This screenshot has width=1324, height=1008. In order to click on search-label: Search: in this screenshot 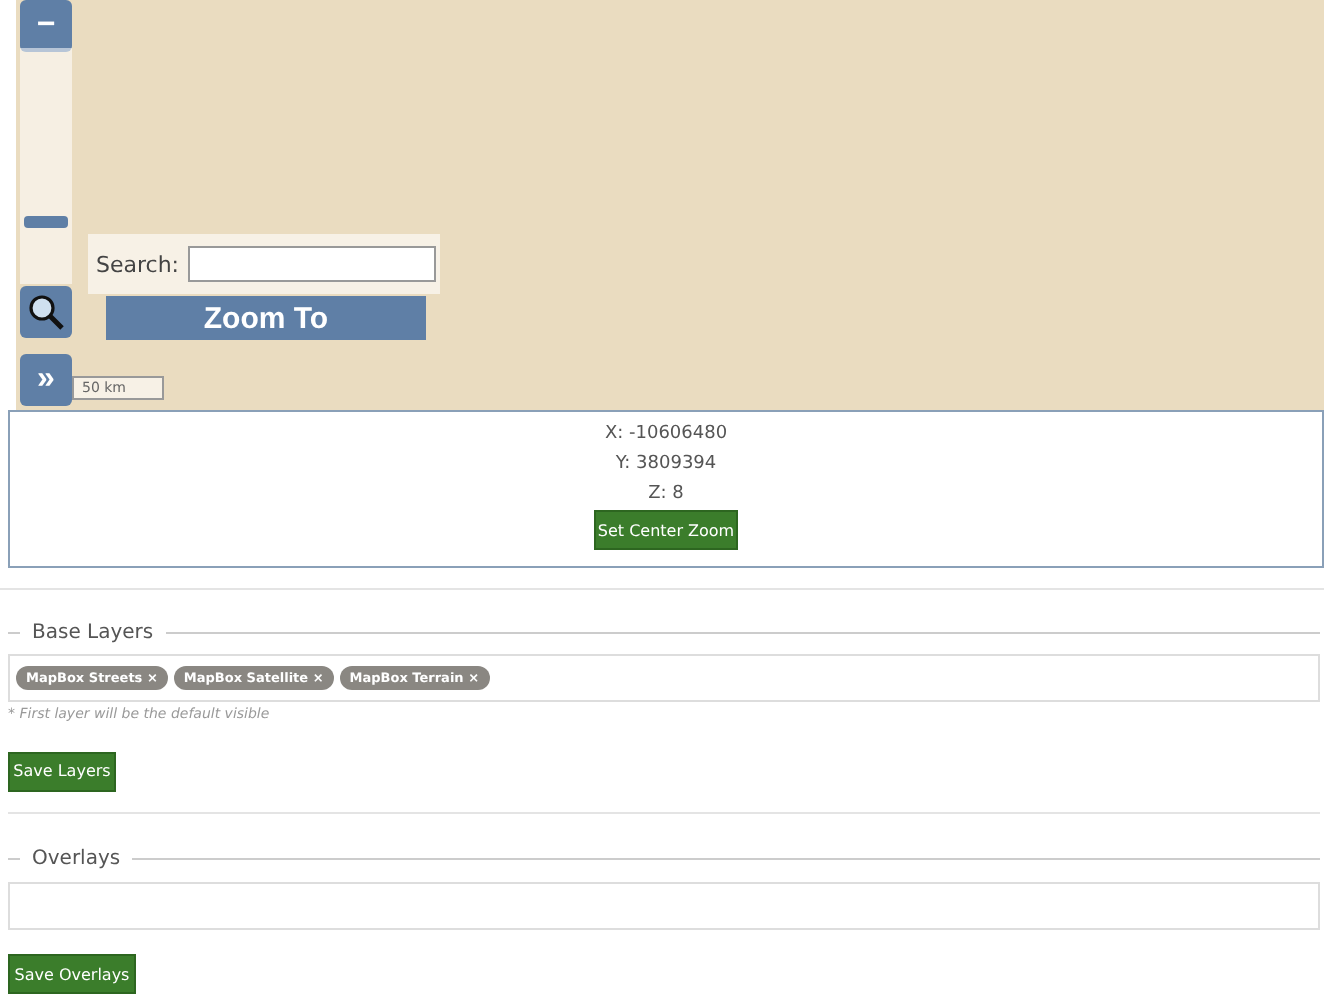, I will do `click(137, 264)`.